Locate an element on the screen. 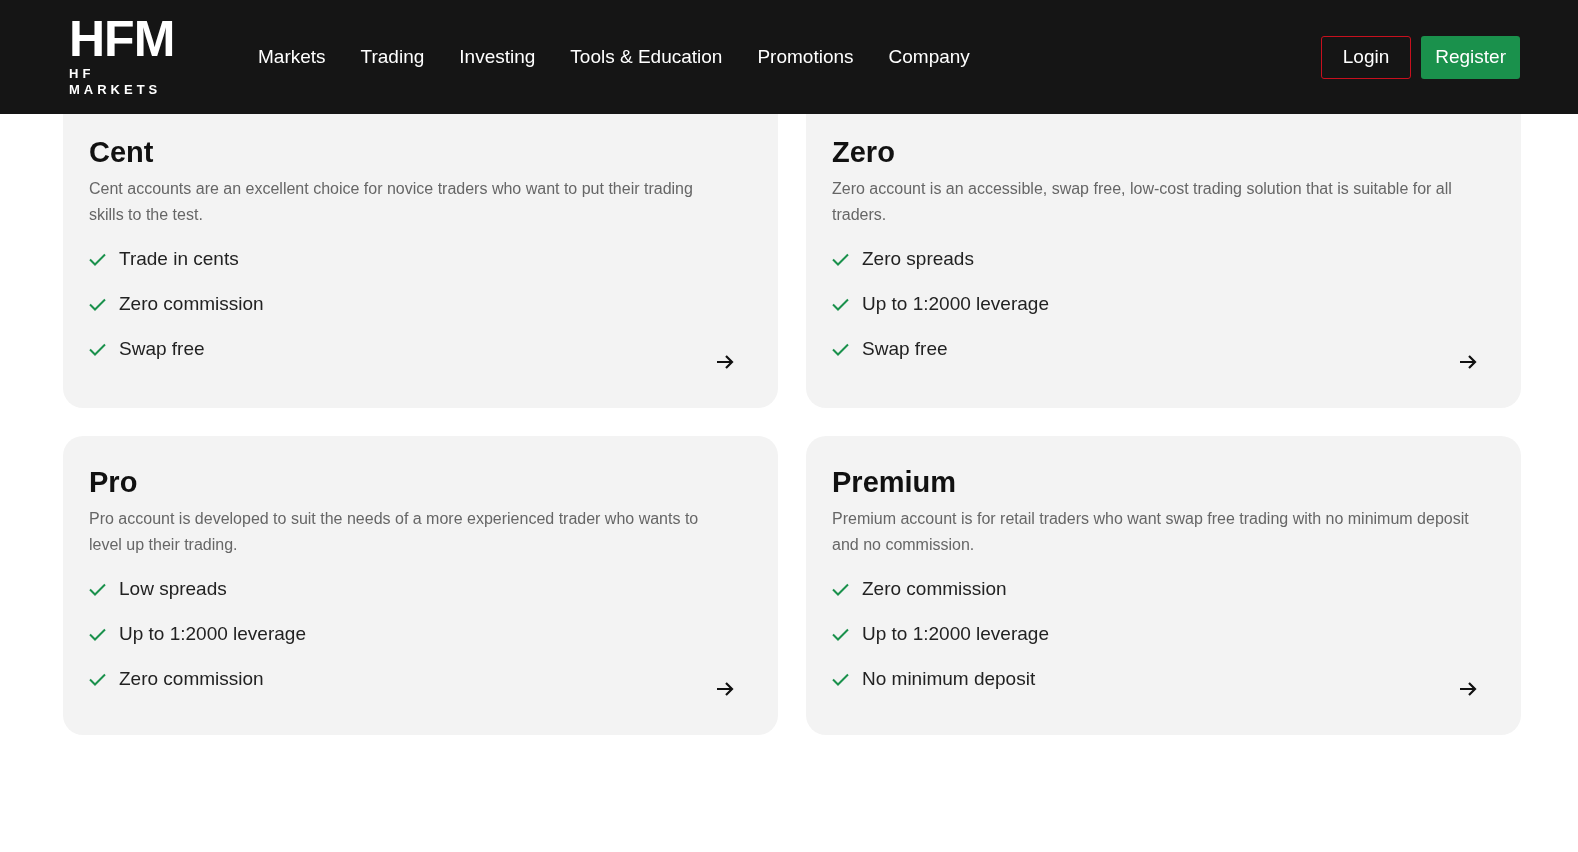  login-button: Login is located at coordinates (1366, 57).